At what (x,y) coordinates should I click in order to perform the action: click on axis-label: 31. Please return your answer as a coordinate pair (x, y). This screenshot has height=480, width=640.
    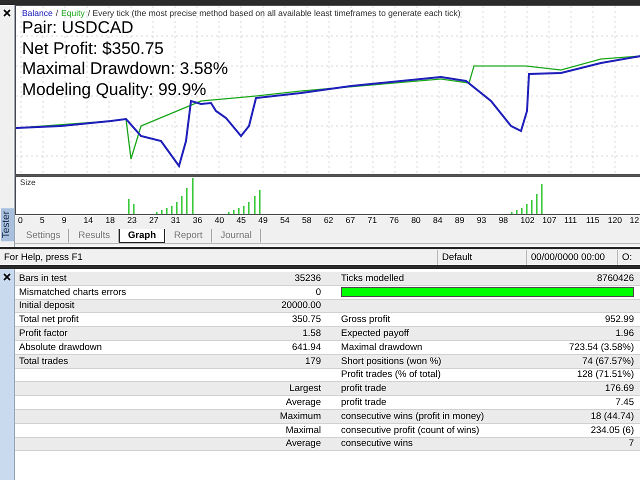
    Looking at the image, I should click on (176, 221).